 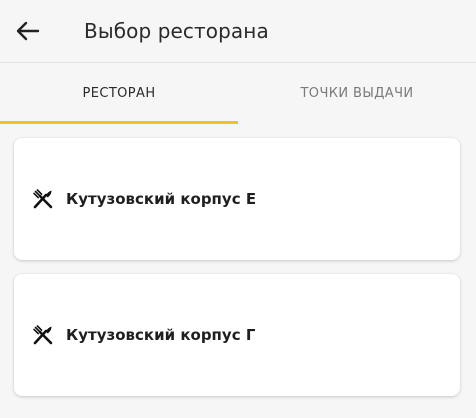 I want to click on tab-bar: РЕСТОРАН ТОЧКИ ВЫДАЧИ, so click(x=238, y=93).